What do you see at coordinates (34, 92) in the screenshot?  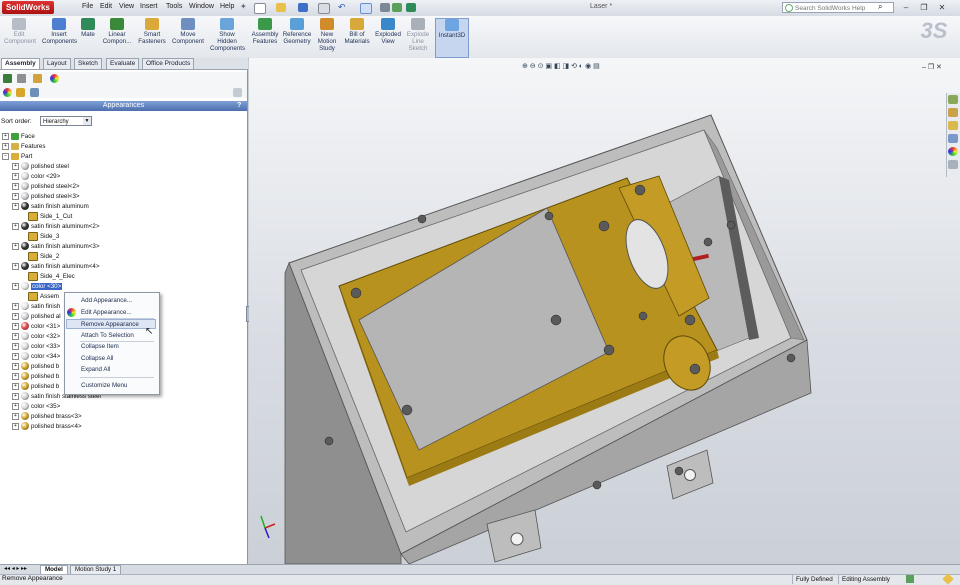 I see `scenes-icon` at bounding box center [34, 92].